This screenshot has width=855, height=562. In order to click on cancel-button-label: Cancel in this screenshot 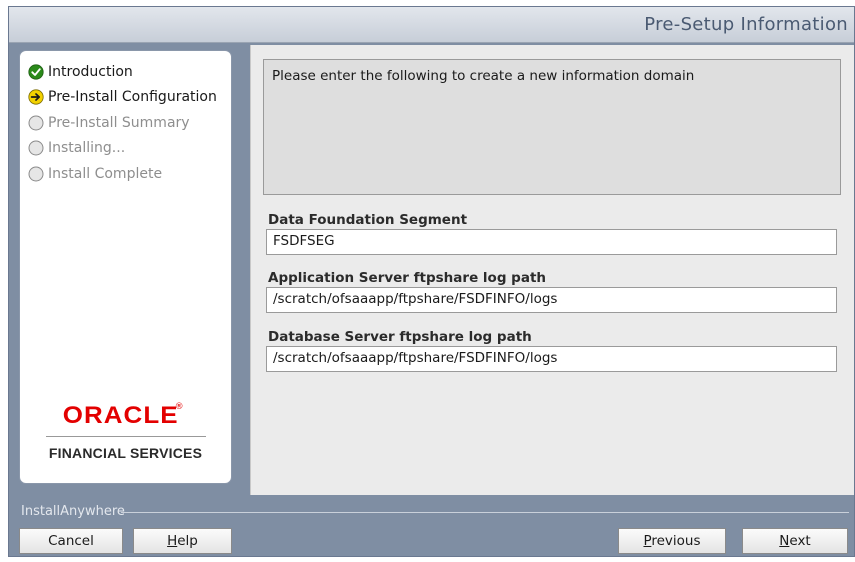, I will do `click(71, 541)`.